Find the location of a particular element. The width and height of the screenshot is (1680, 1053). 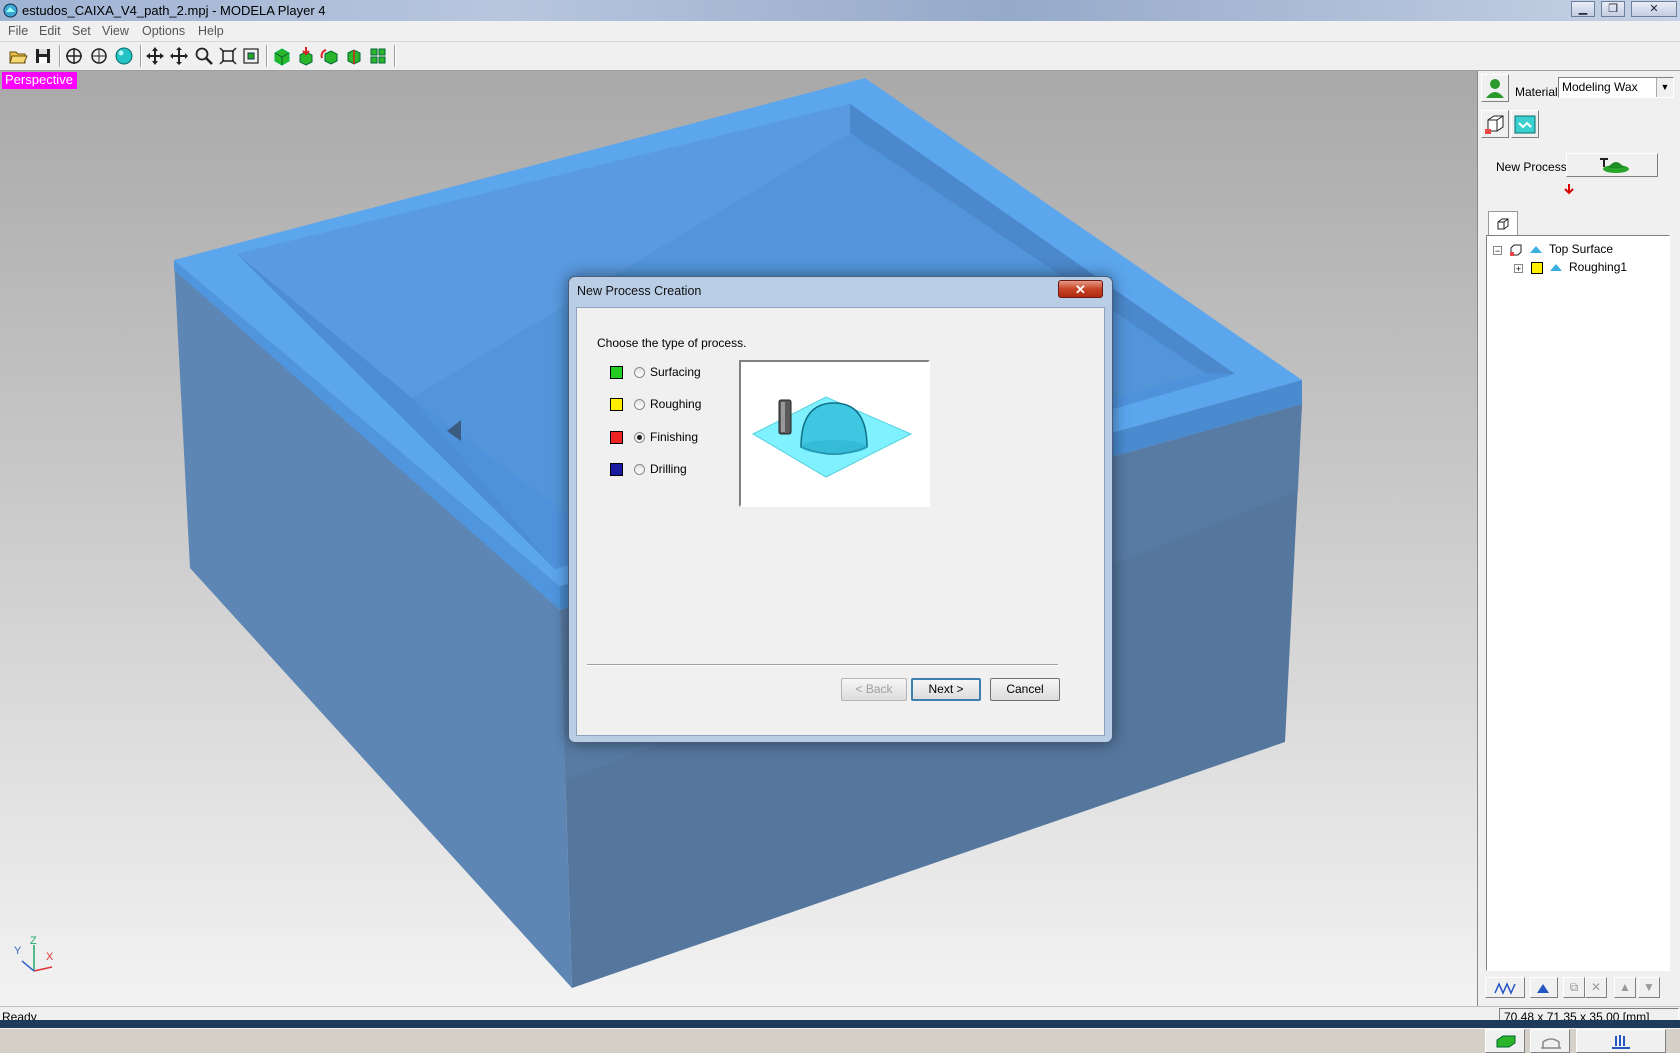

menu-options: Options is located at coordinates (163, 31).